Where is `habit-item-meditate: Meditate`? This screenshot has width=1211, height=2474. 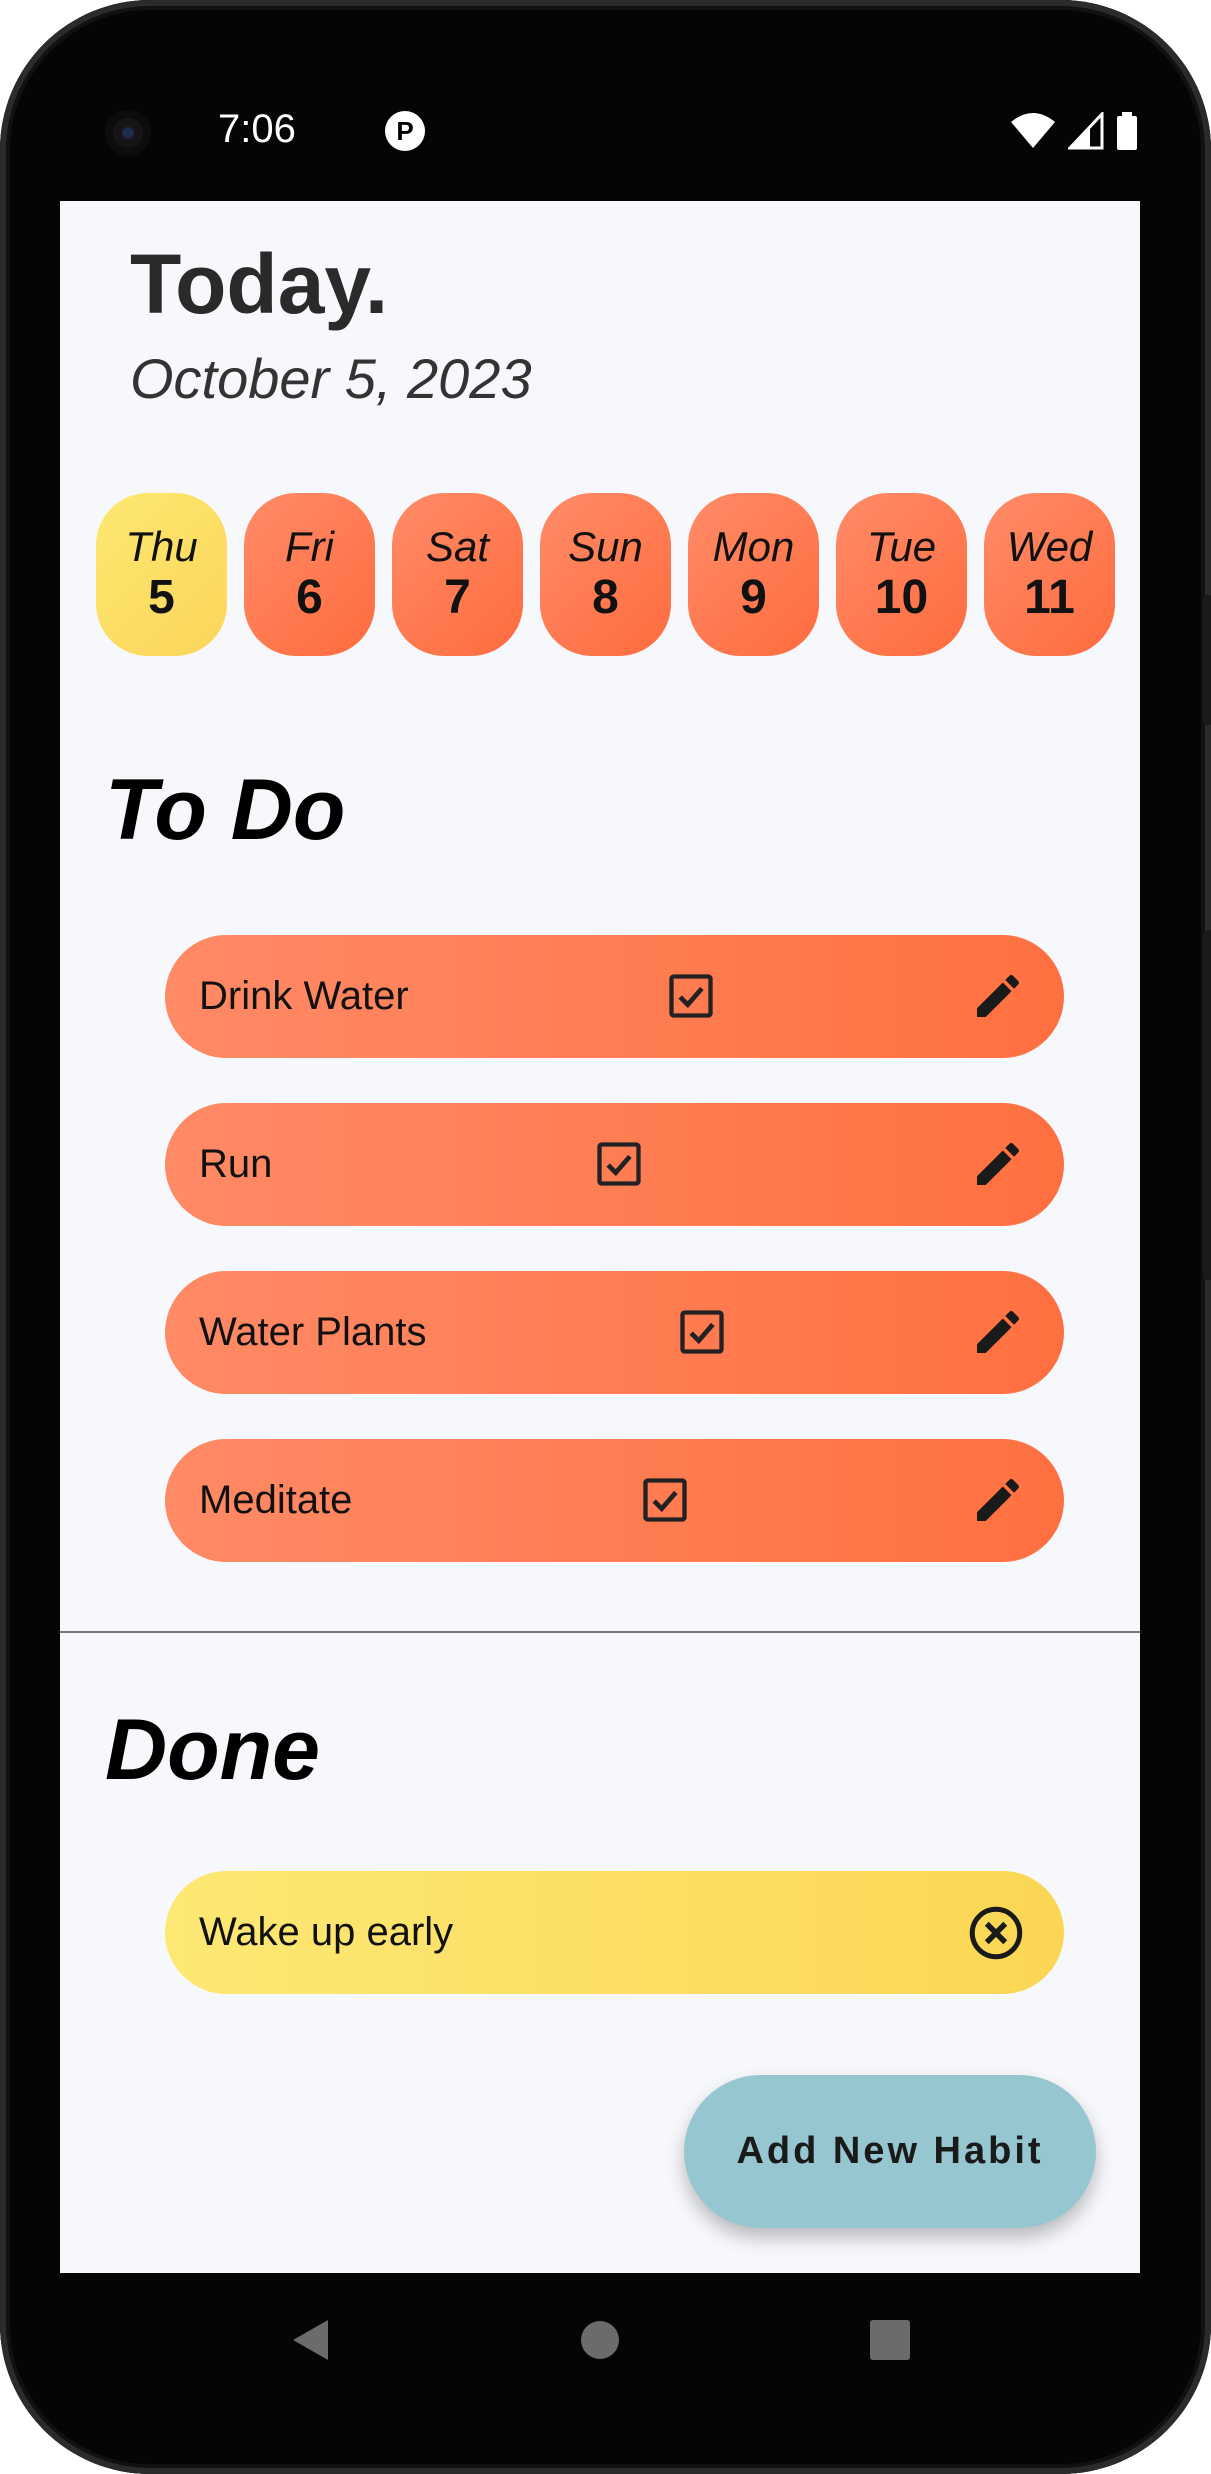
habit-item-meditate: Meditate is located at coordinates (614, 1500).